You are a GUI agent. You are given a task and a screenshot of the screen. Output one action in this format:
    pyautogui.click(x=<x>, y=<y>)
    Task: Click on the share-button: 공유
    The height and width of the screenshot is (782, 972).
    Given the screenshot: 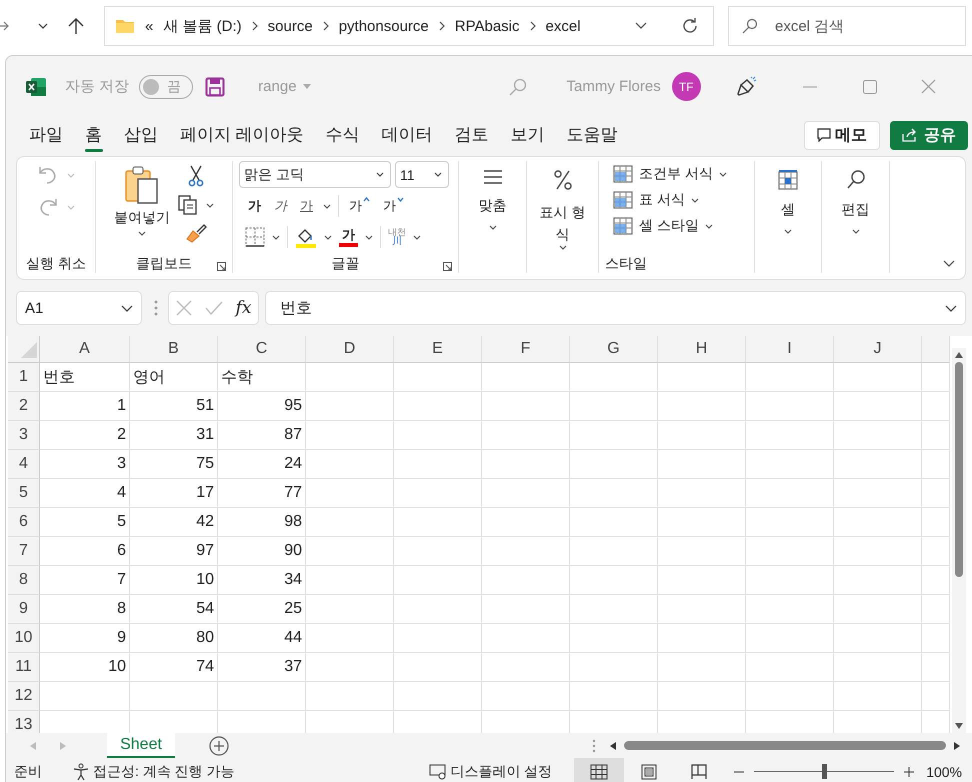 What is the action you would take?
    pyautogui.click(x=929, y=135)
    